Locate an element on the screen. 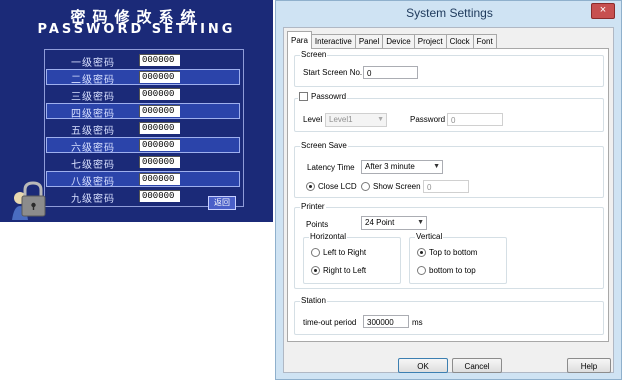 The image size is (622, 380). tab-interactive: Interactive is located at coordinates (333, 41).